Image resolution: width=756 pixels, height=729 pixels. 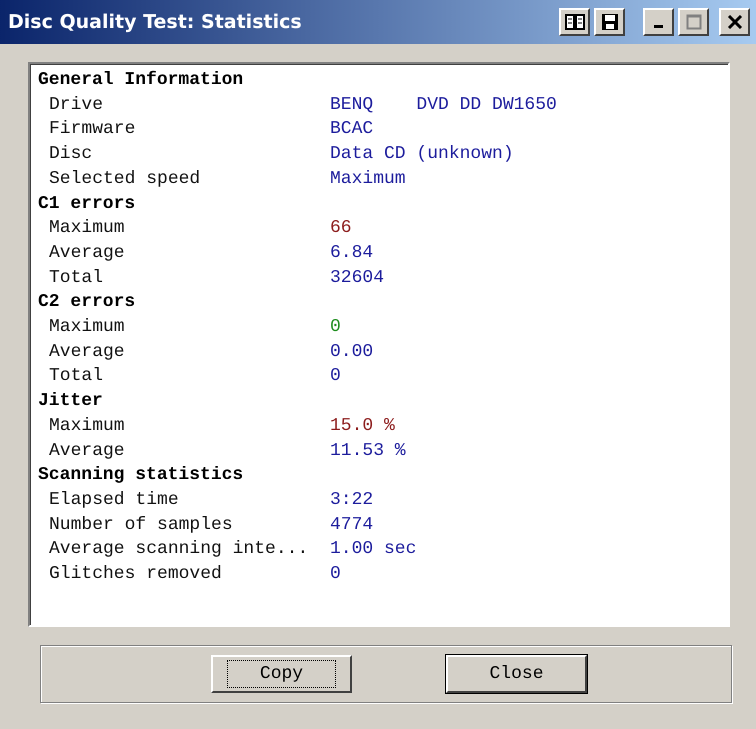 What do you see at coordinates (124, 178) in the screenshot?
I see `stat-label: Selected speed` at bounding box center [124, 178].